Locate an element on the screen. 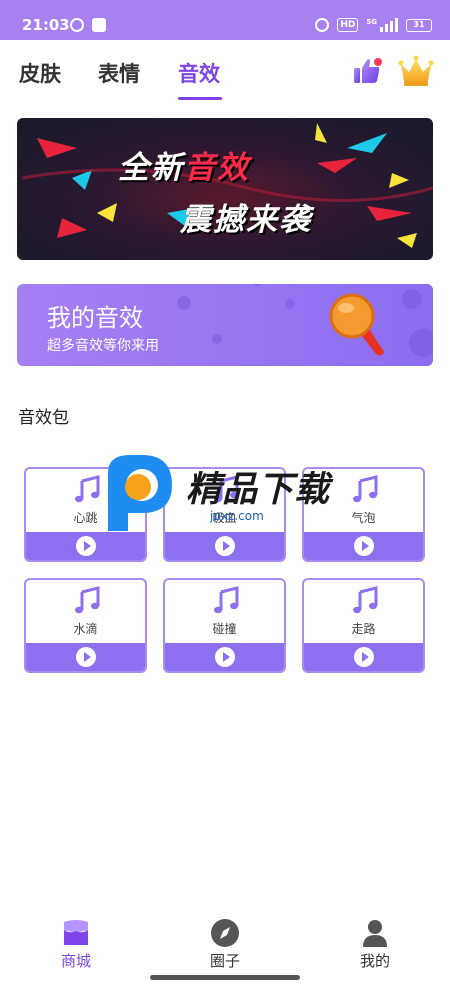  my-sound-effects-subtitle: 超多音效等你来用 is located at coordinates (103, 346).